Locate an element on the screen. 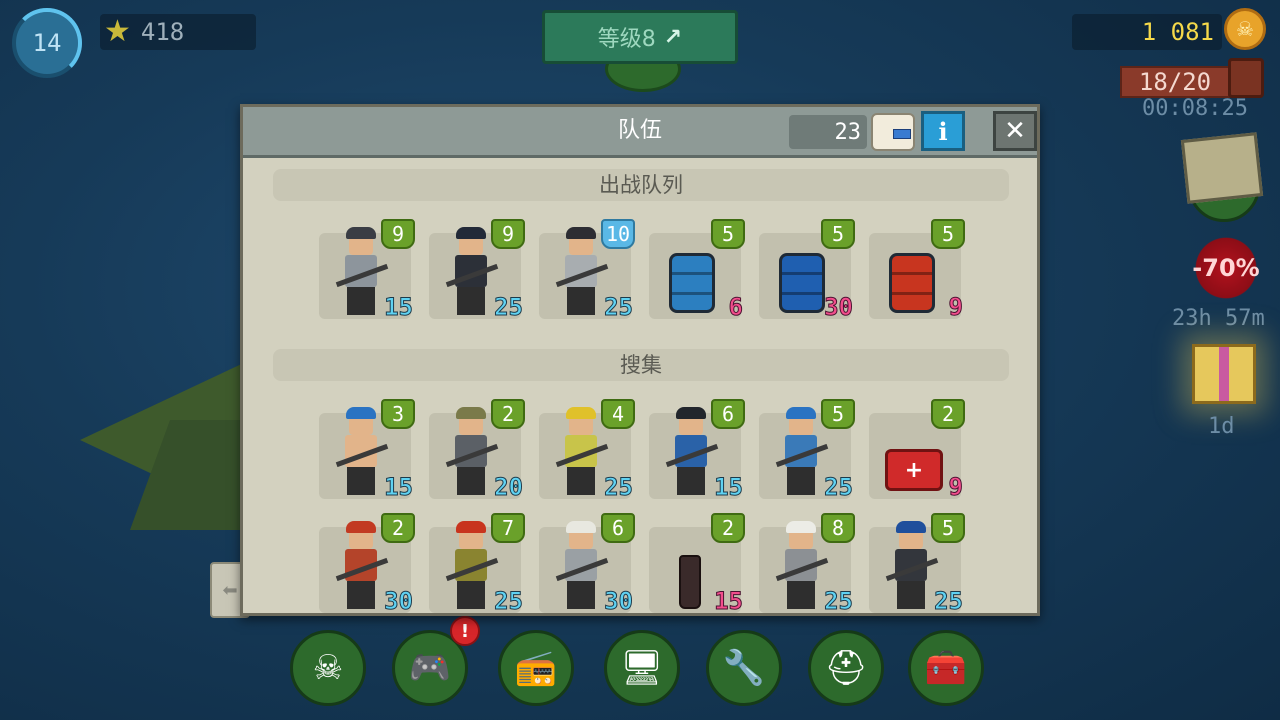 The image size is (1280, 720). barrel-card: 59 is located at coordinates (917, 270).